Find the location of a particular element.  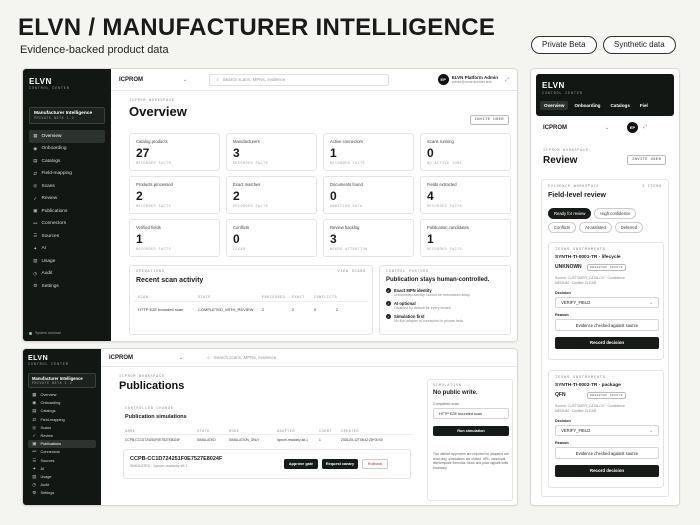

view-scans-link: VIEW SCANS is located at coordinates (351, 272).